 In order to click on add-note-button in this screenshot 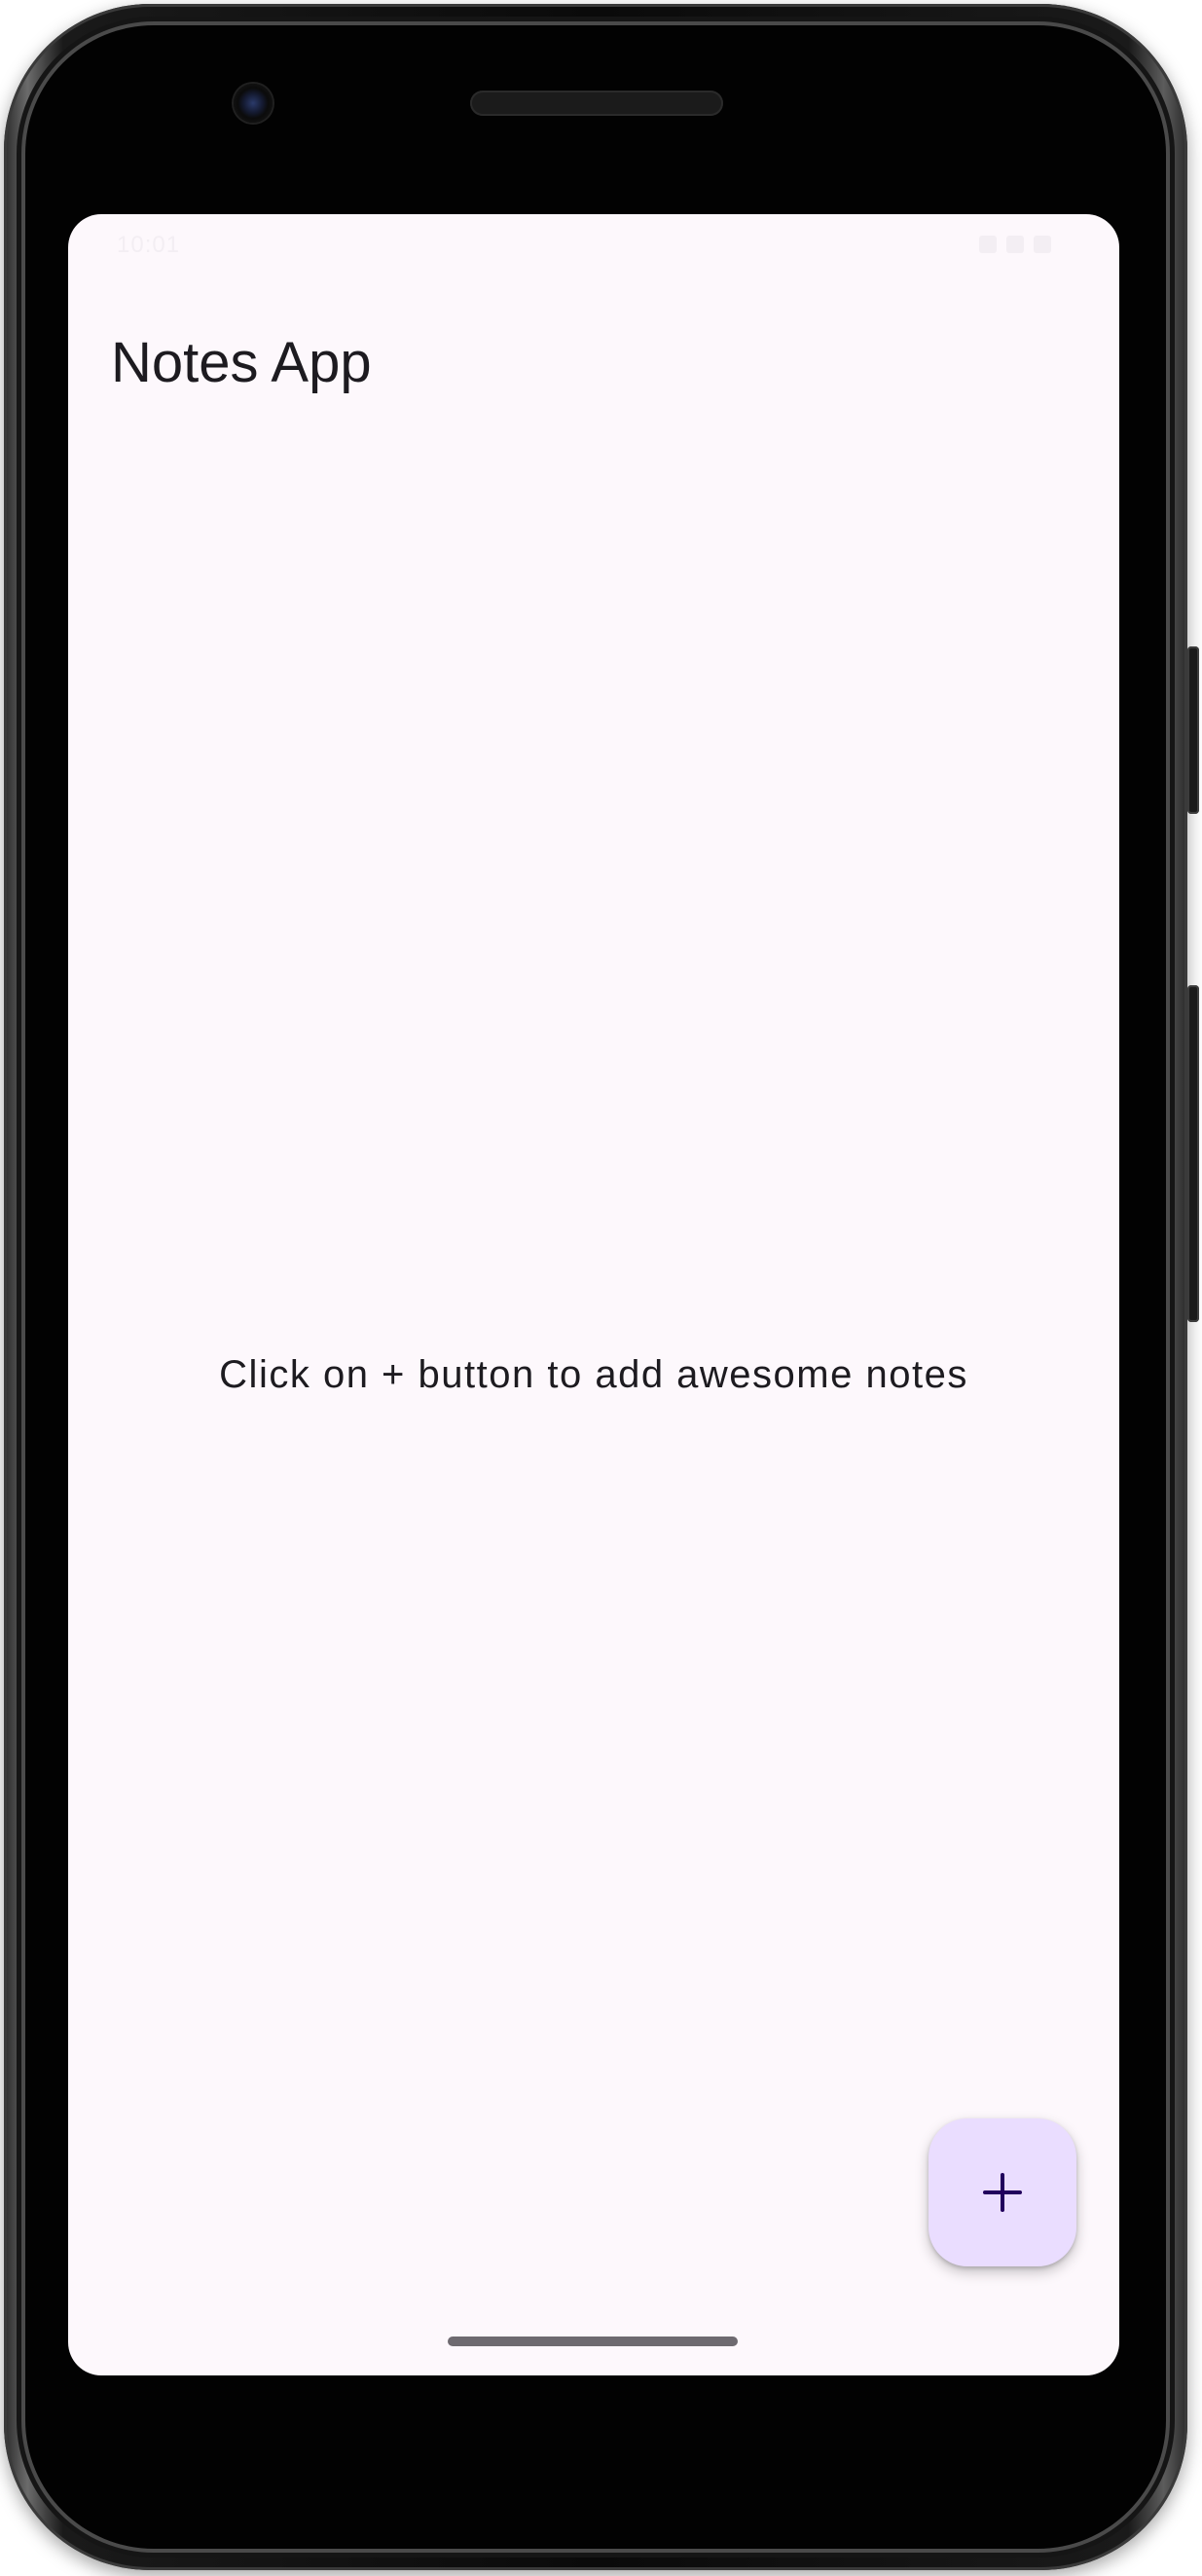, I will do `click(1003, 2192)`.